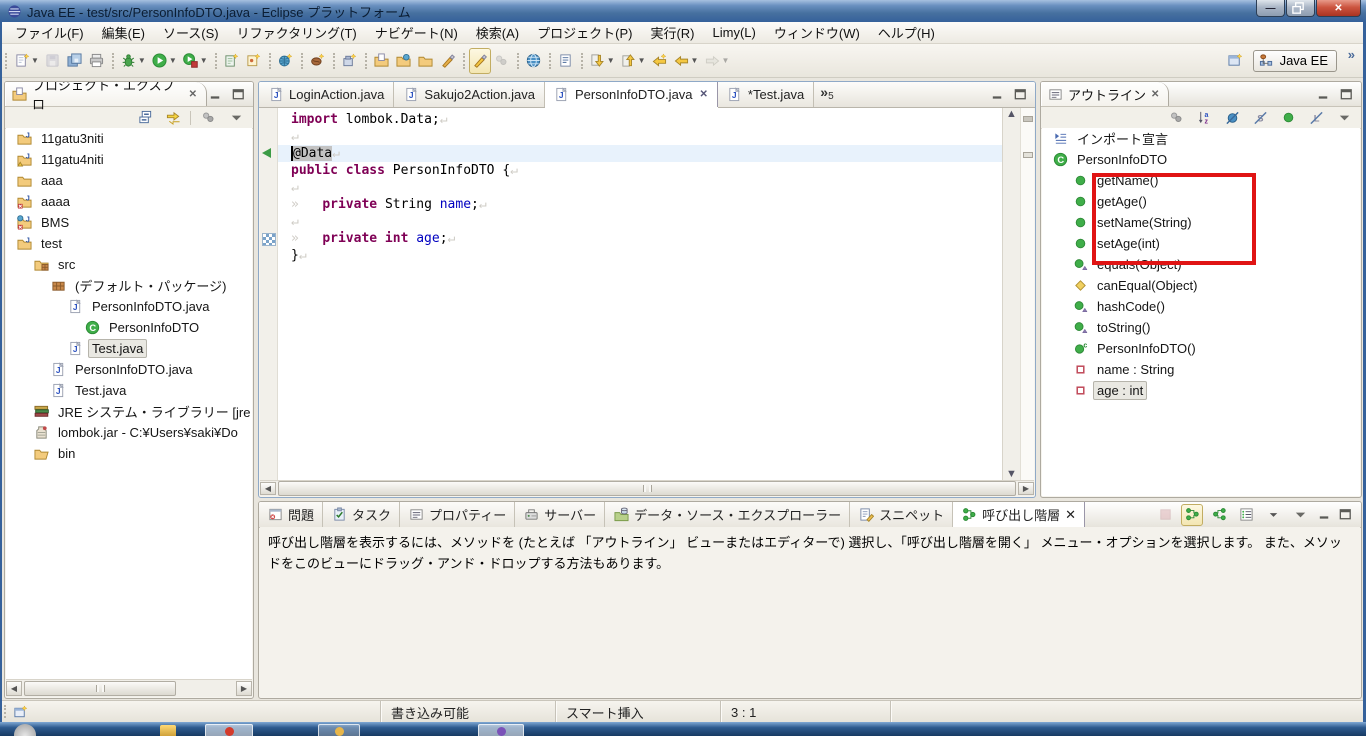 This screenshot has height=736, width=1366. Describe the element at coordinates (1294, 60) in the screenshot. I see `perspective-java-ee-button: Java EE` at that location.